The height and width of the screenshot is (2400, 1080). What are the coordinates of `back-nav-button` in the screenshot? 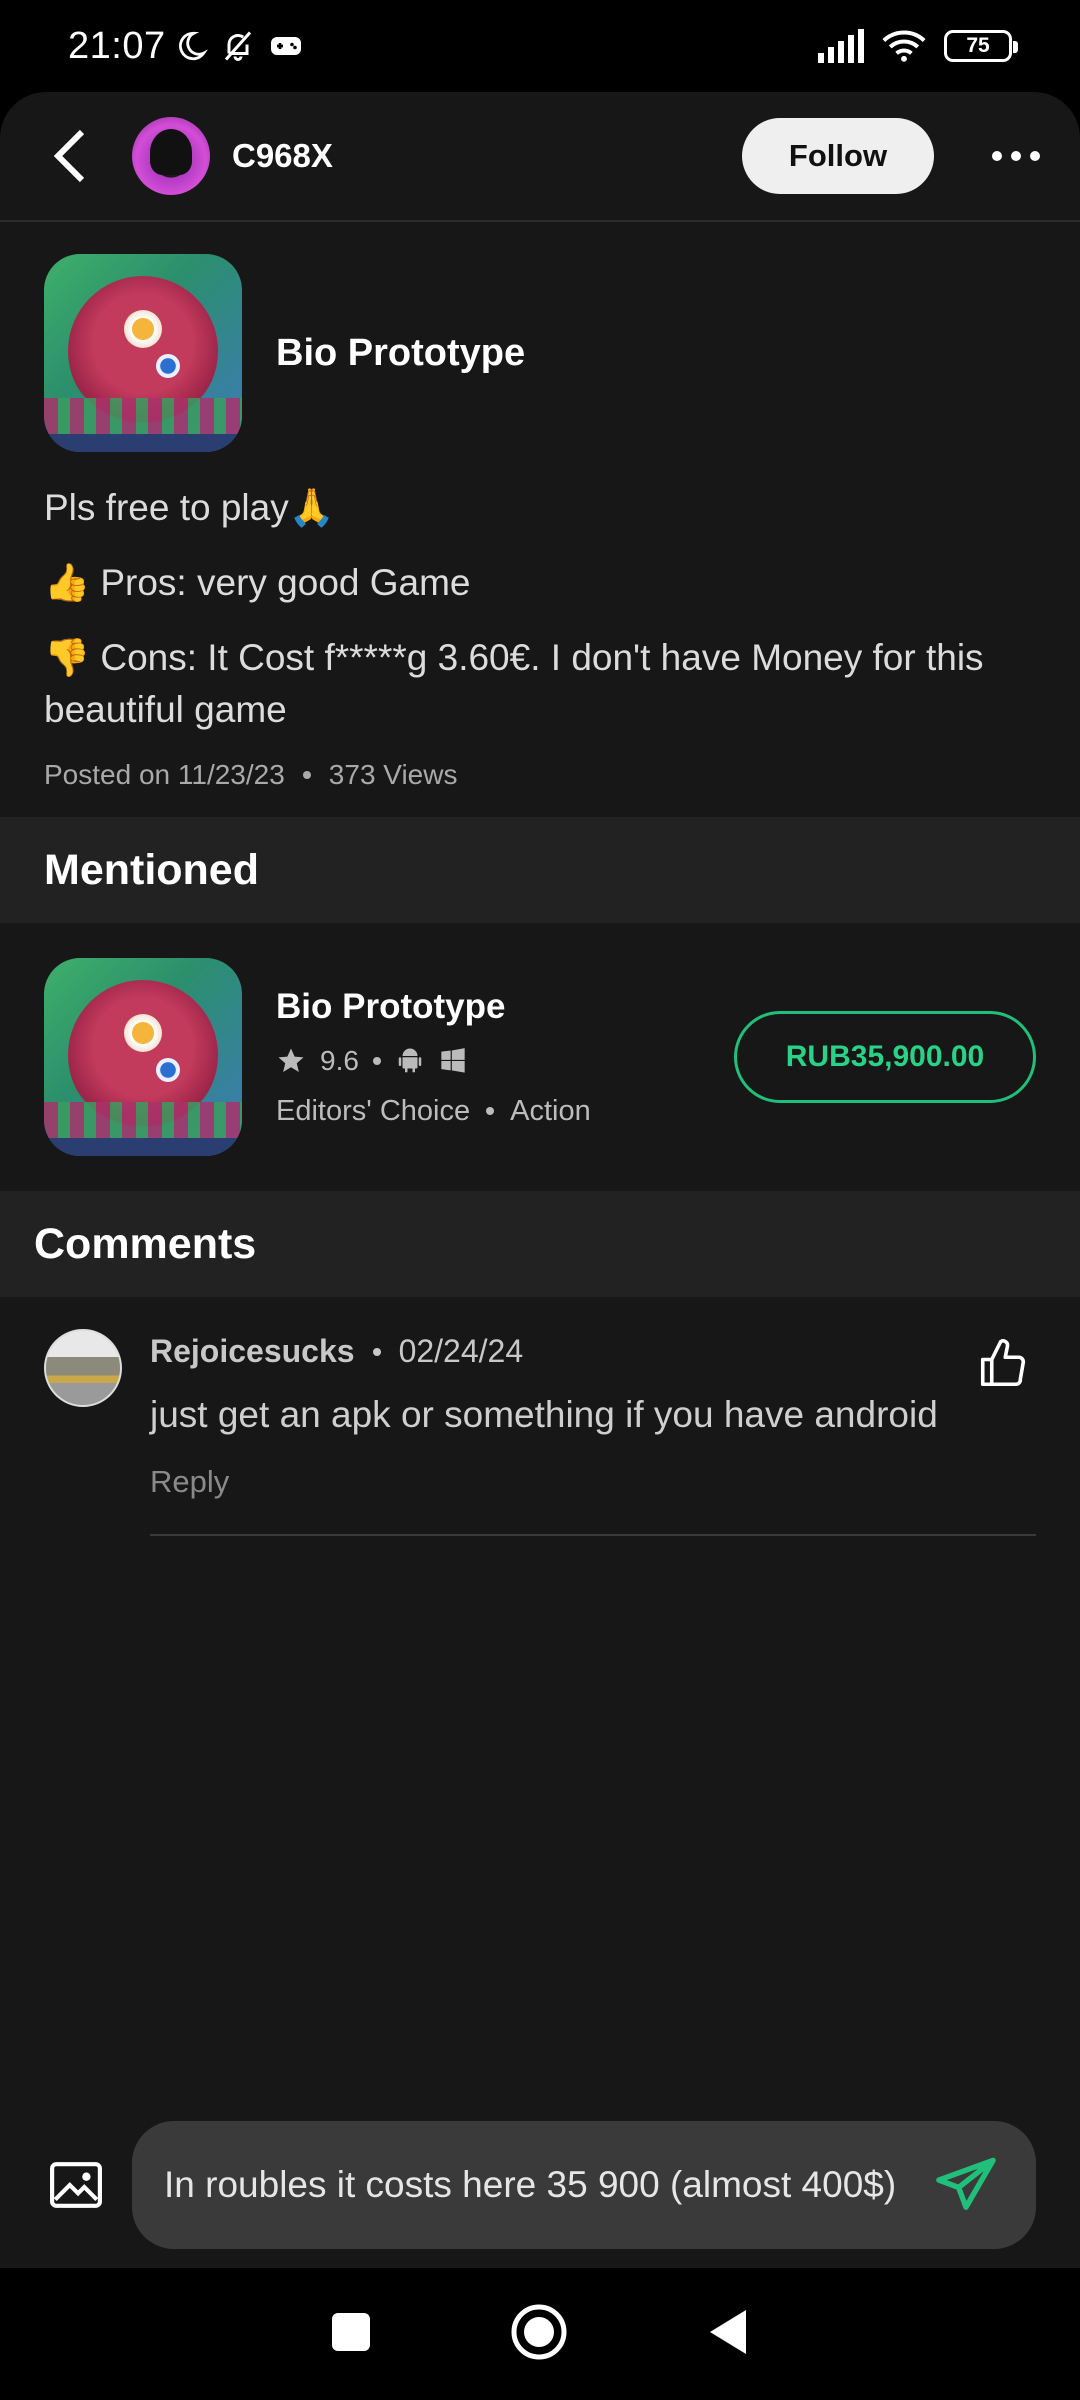 It's located at (728, 2334).